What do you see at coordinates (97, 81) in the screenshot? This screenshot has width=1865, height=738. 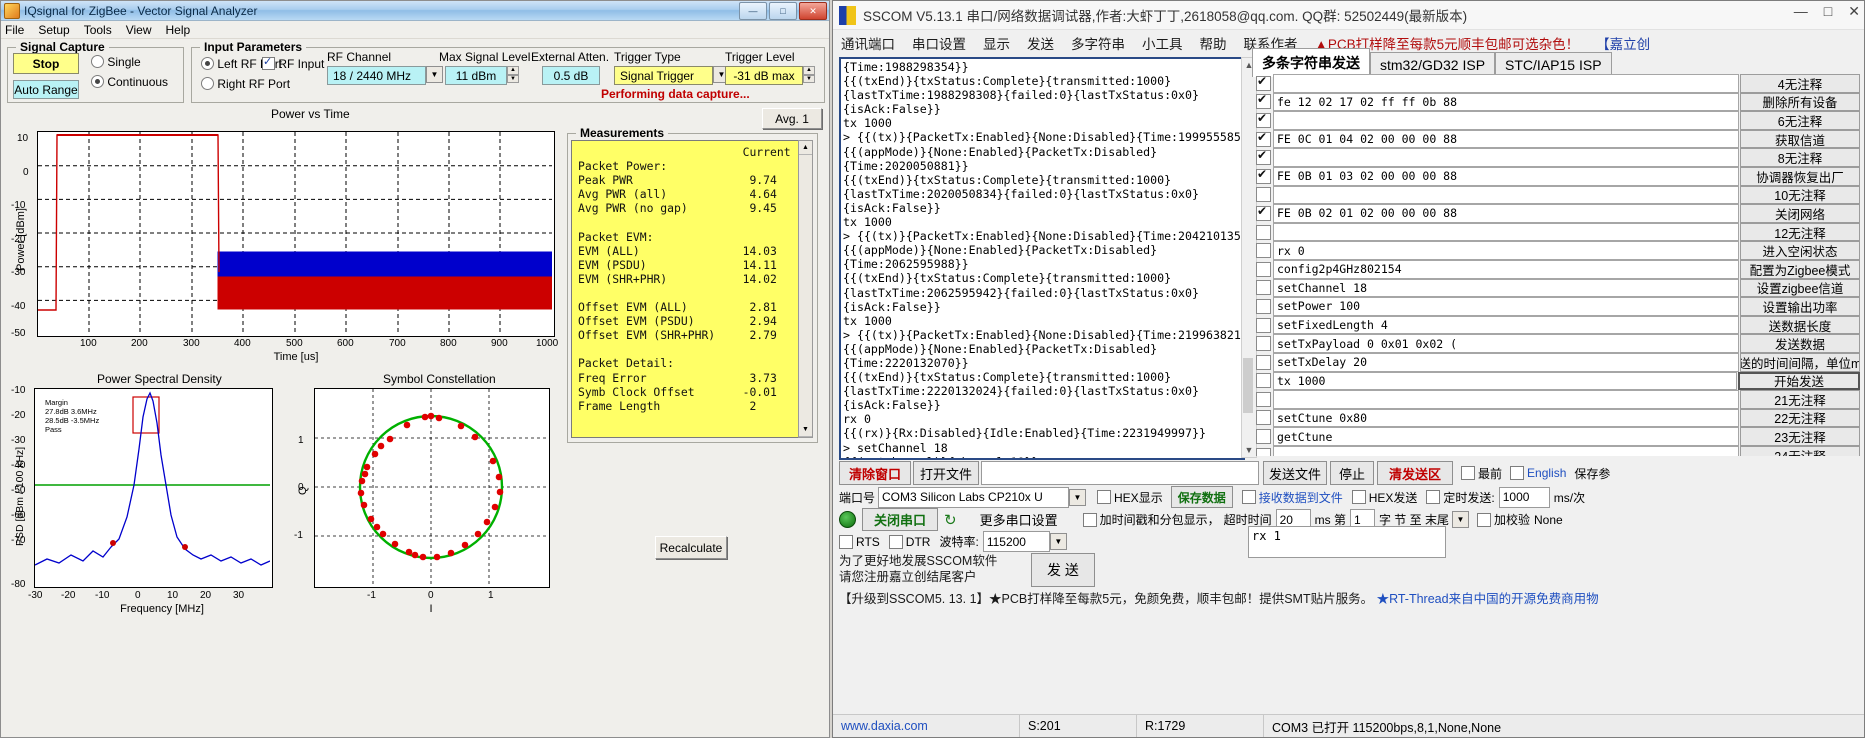 I see `continuous-radio` at bounding box center [97, 81].